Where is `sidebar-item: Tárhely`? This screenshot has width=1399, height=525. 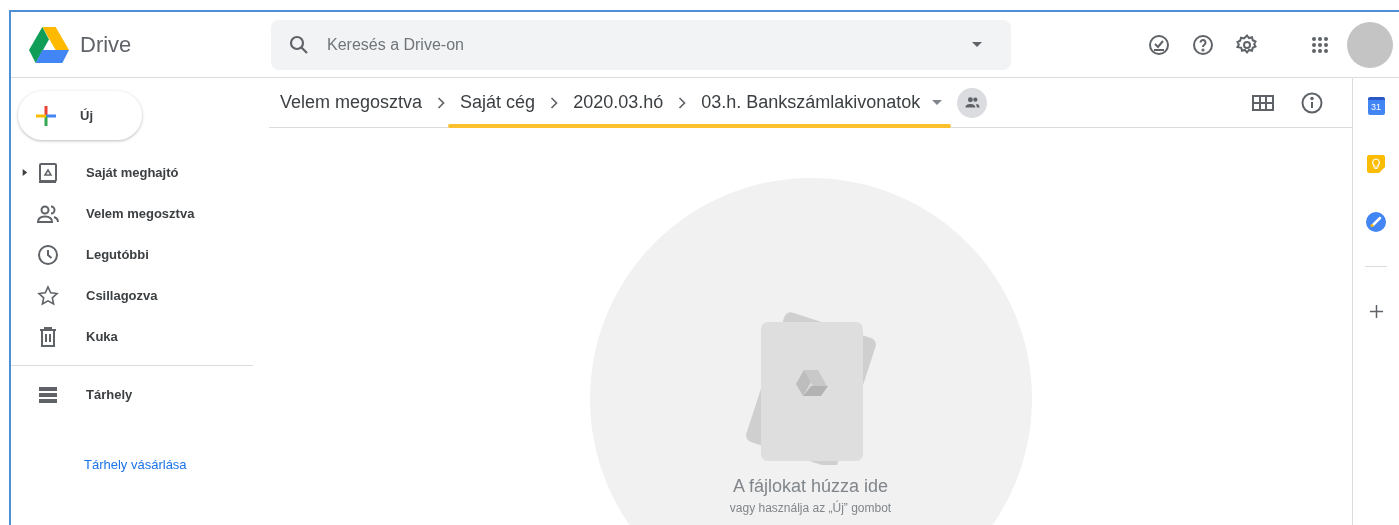
sidebar-item: Tárhely is located at coordinates (132, 394).